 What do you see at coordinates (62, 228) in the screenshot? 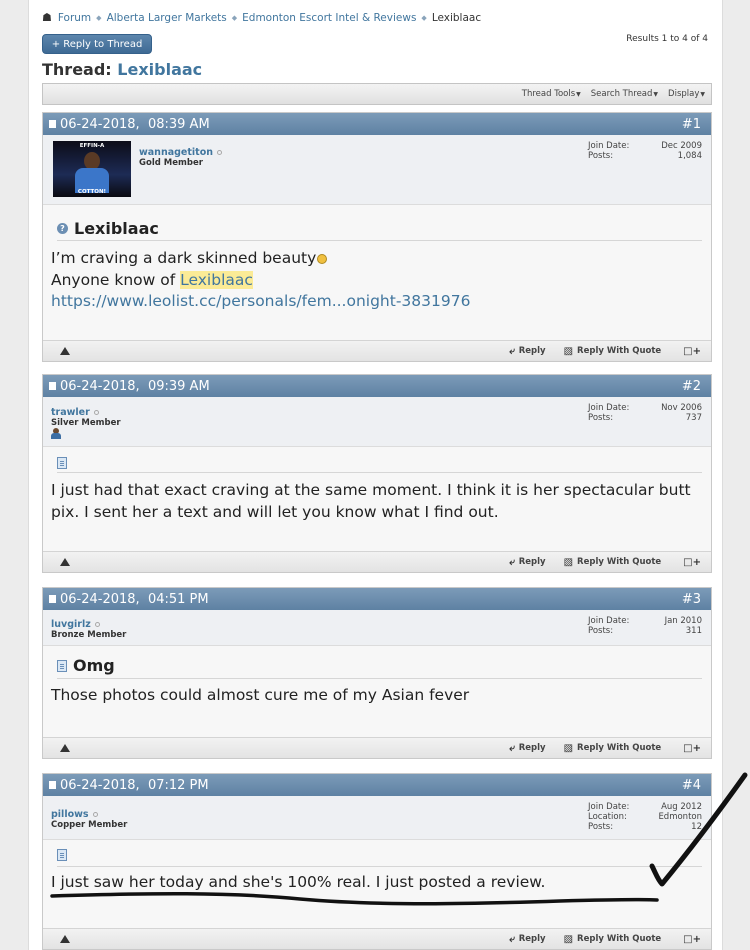
I see `question-icon: ?` at bounding box center [62, 228].